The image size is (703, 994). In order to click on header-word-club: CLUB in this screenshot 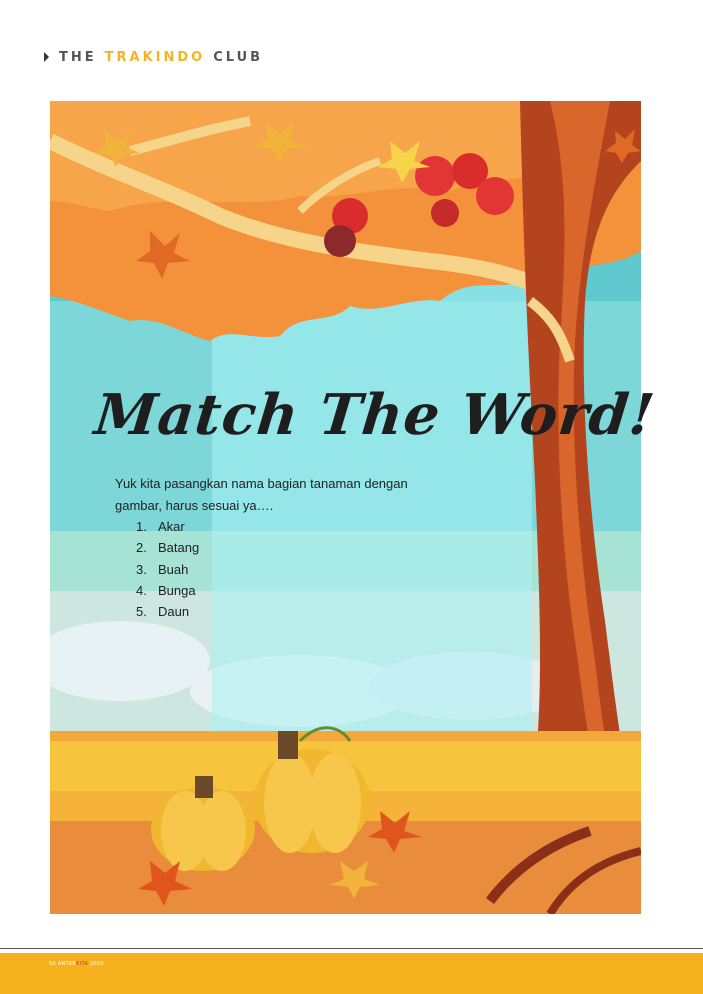, I will do `click(238, 57)`.